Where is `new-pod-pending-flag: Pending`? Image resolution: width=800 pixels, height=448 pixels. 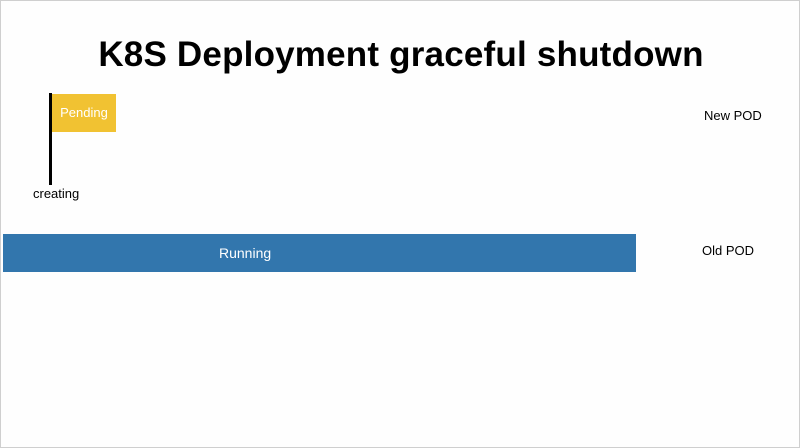
new-pod-pending-flag: Pending is located at coordinates (84, 113).